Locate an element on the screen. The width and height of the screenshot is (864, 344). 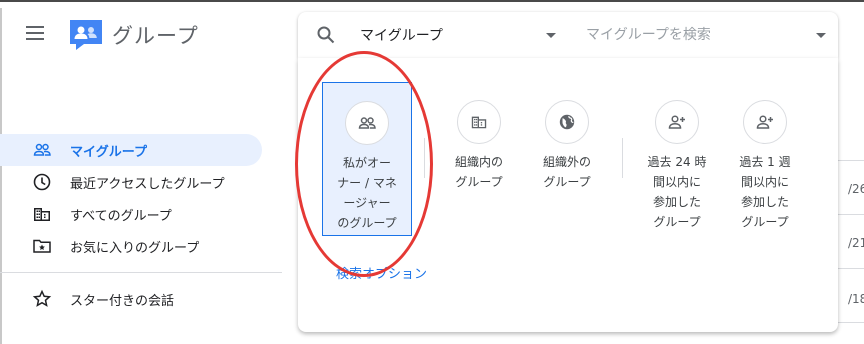
search-input is located at coordinates (686, 35).